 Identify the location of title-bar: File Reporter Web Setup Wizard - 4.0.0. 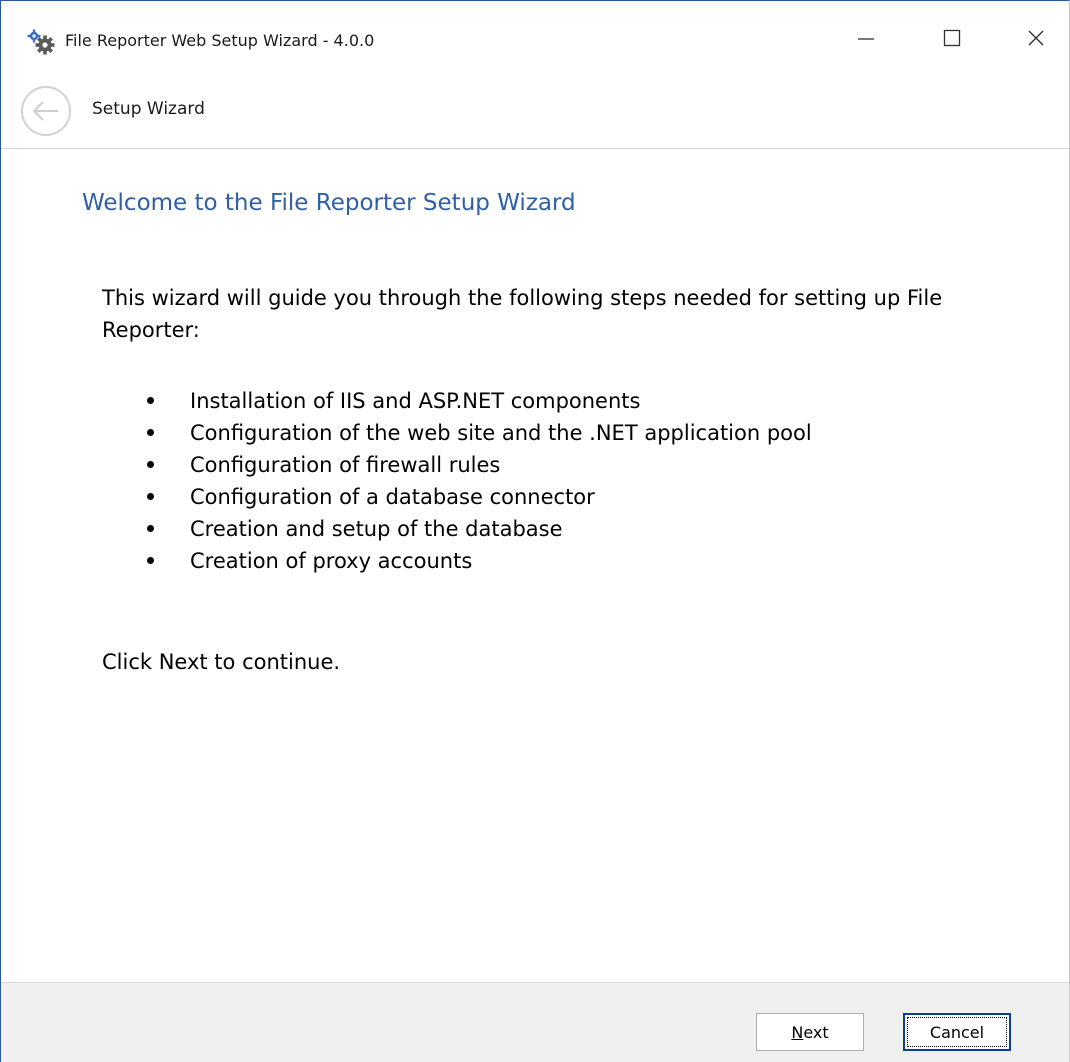
(535, 40).